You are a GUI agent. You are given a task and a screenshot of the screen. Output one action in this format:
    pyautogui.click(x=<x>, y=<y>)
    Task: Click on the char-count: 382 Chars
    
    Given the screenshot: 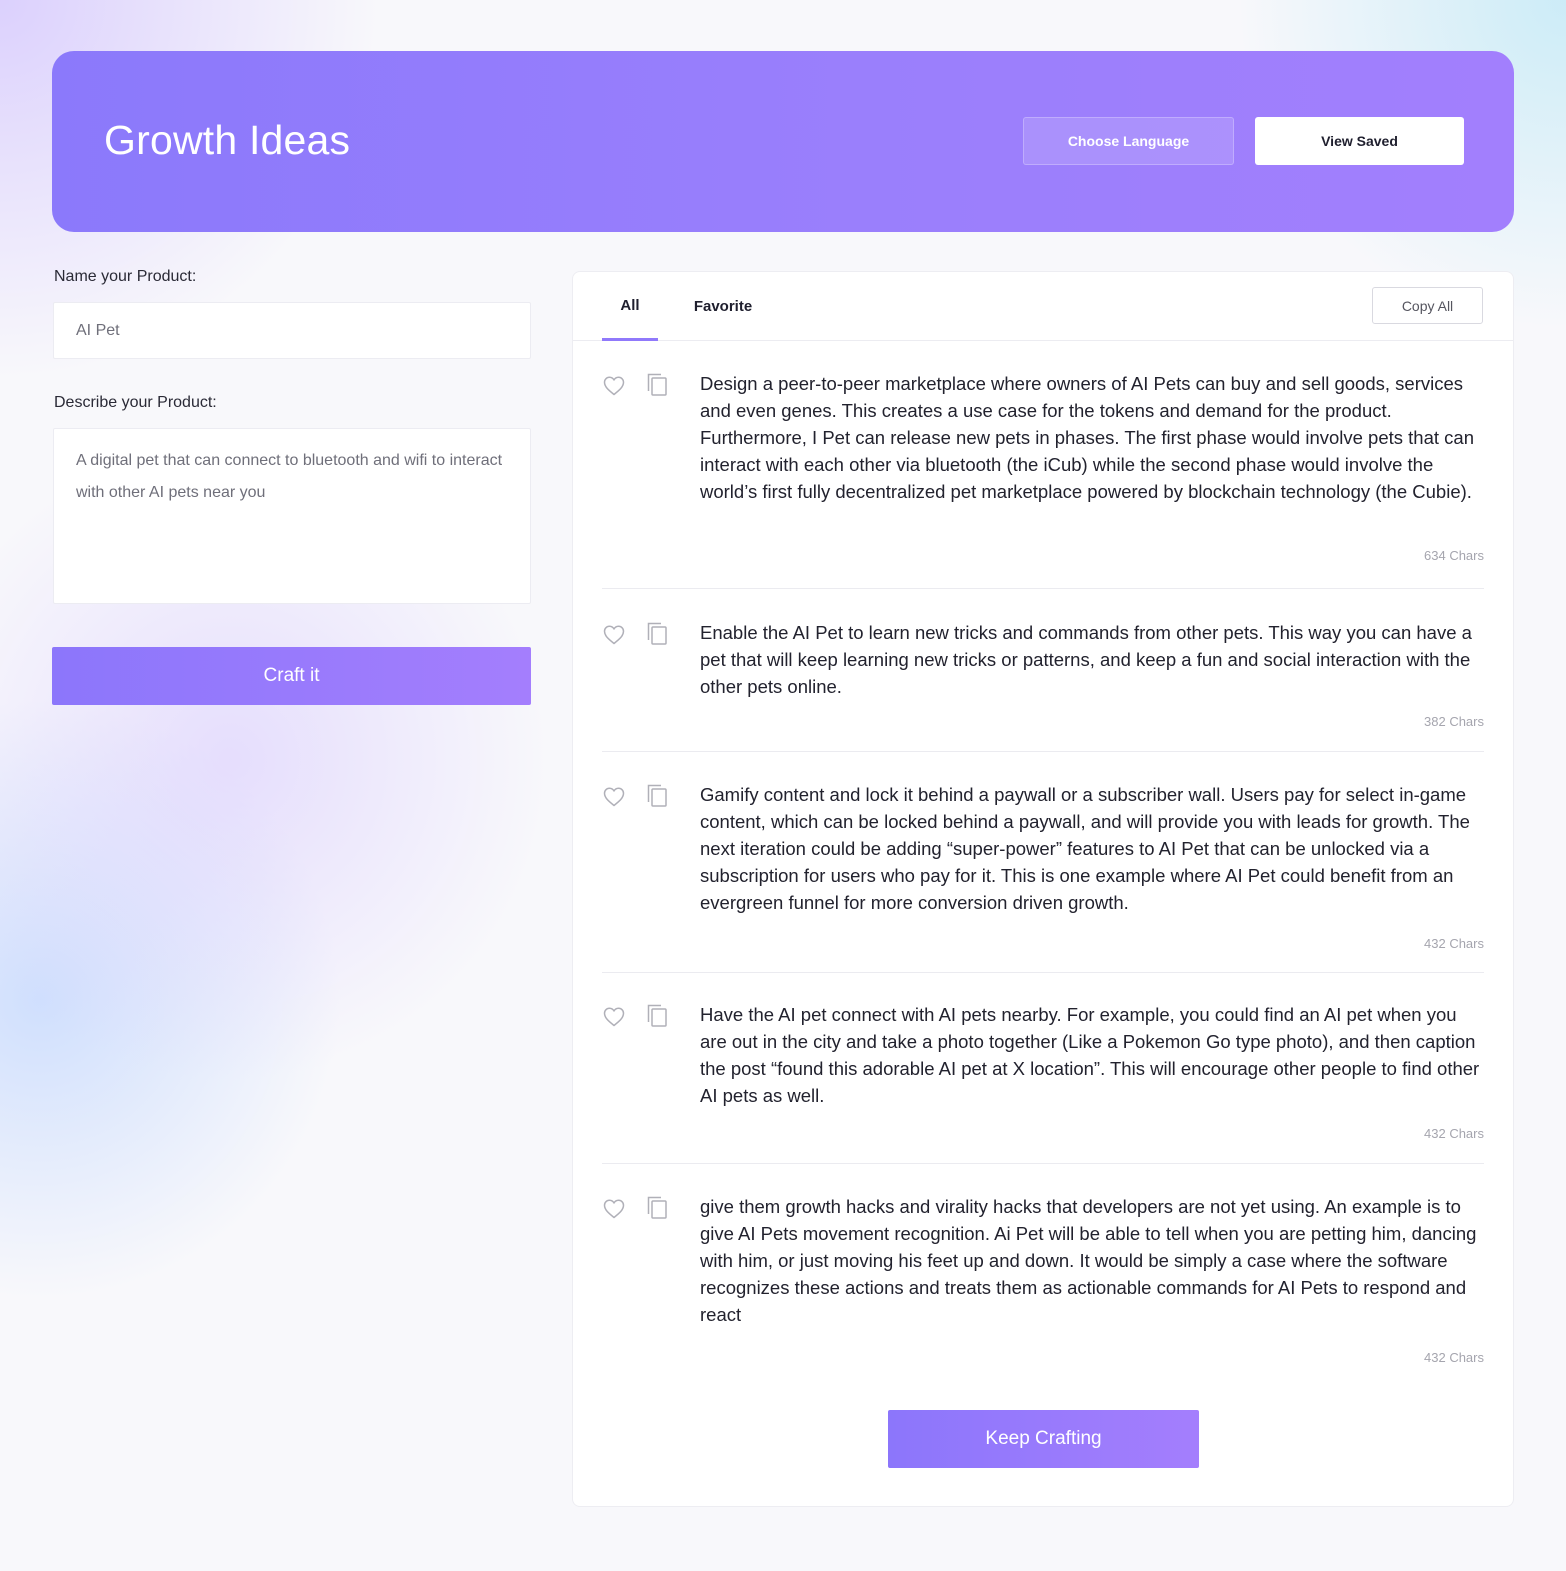 What is the action you would take?
    pyautogui.click(x=1454, y=721)
    